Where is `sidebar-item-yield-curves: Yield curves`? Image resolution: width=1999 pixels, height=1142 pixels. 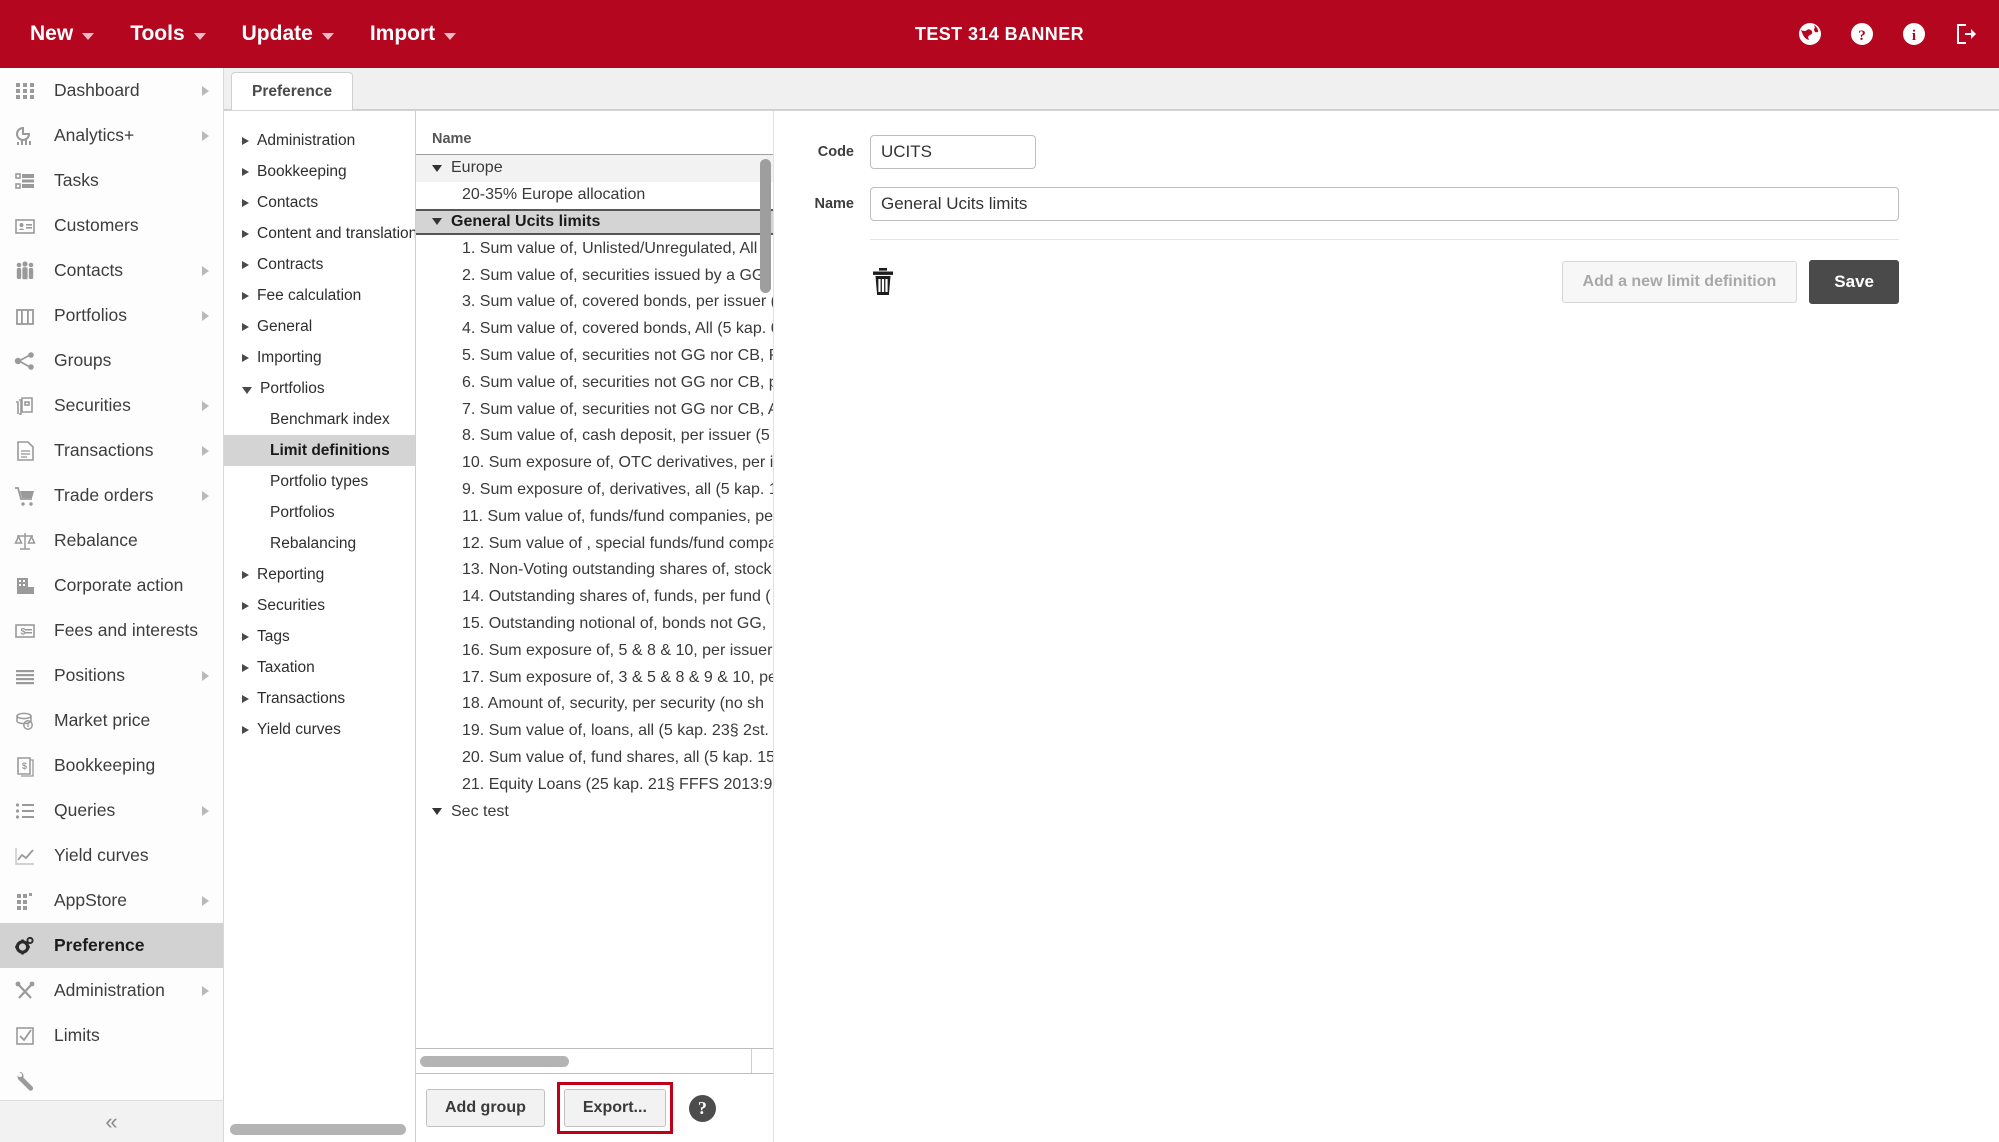 sidebar-item-yield-curves: Yield curves is located at coordinates (111, 855).